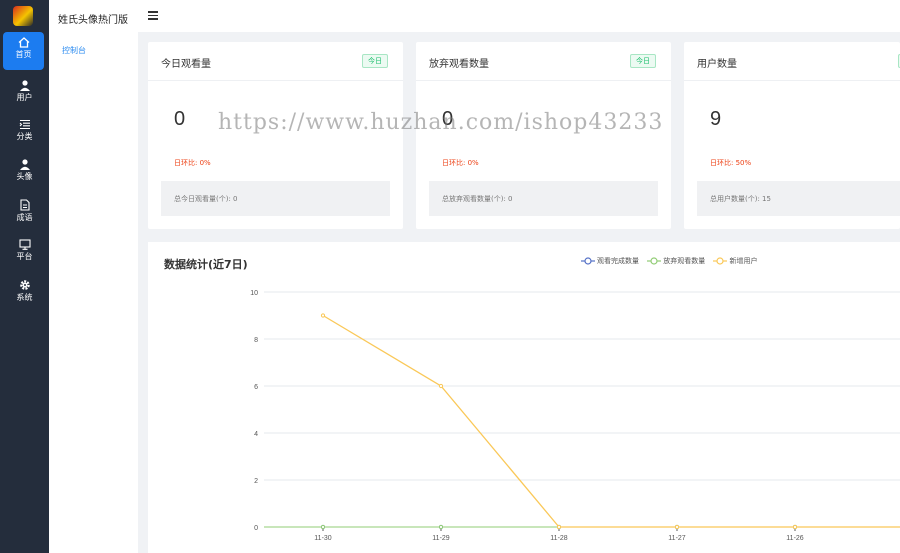 This screenshot has height=553, width=900. I want to click on nav-item-idiom: 成语, so click(24, 213).